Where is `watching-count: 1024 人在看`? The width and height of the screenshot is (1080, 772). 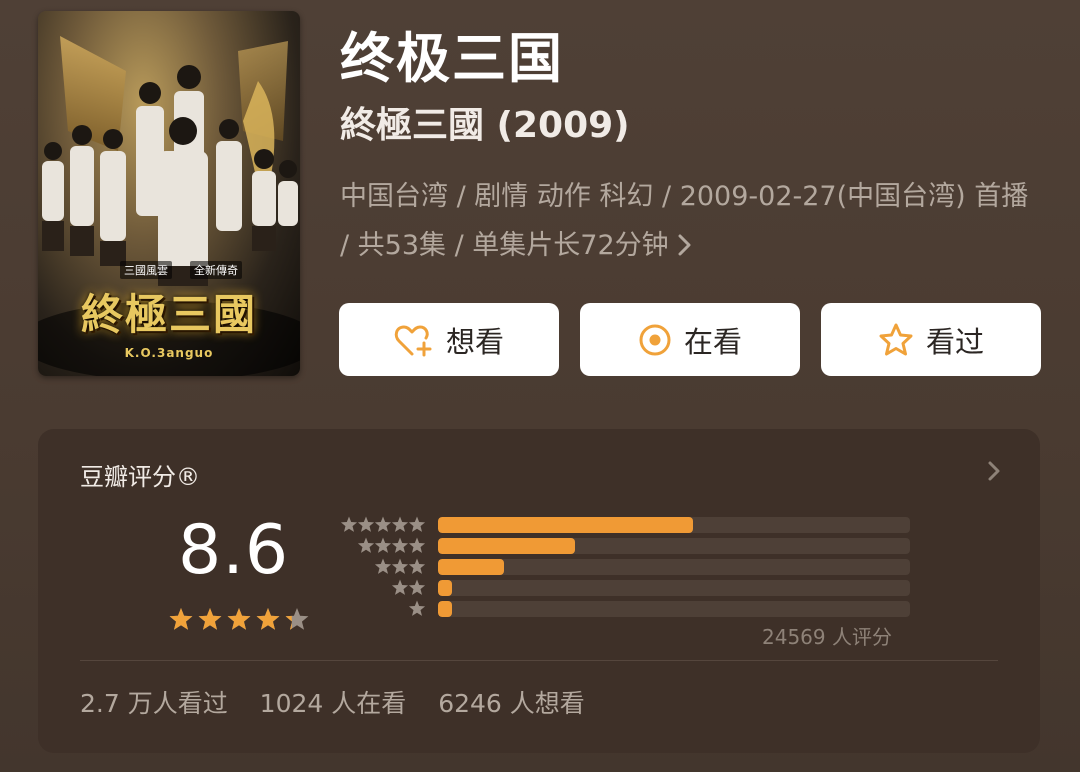 watching-count: 1024 人在看 is located at coordinates (333, 703).